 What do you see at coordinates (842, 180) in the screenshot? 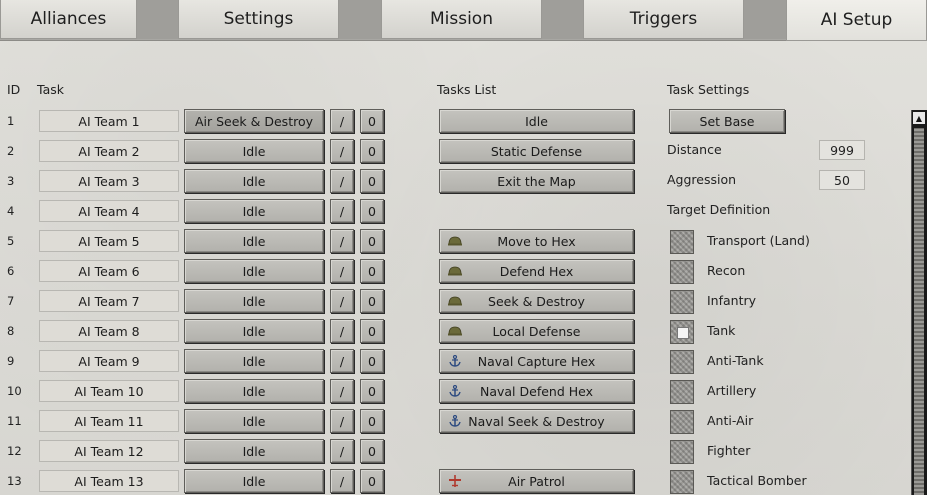
I see `aggression-field: 50` at bounding box center [842, 180].